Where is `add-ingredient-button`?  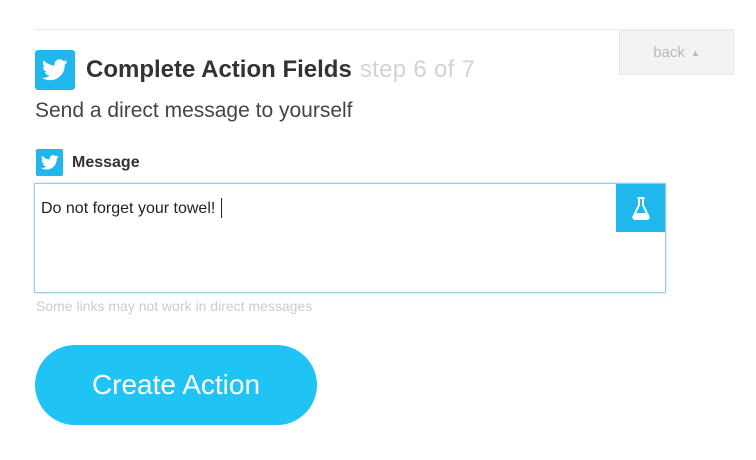
add-ingredient-button is located at coordinates (640, 208).